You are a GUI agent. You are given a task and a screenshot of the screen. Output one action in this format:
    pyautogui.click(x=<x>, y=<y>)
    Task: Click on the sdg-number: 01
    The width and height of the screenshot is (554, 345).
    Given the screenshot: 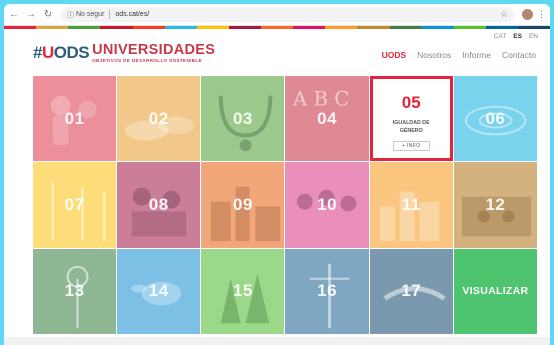 What is the action you would take?
    pyautogui.click(x=74, y=118)
    